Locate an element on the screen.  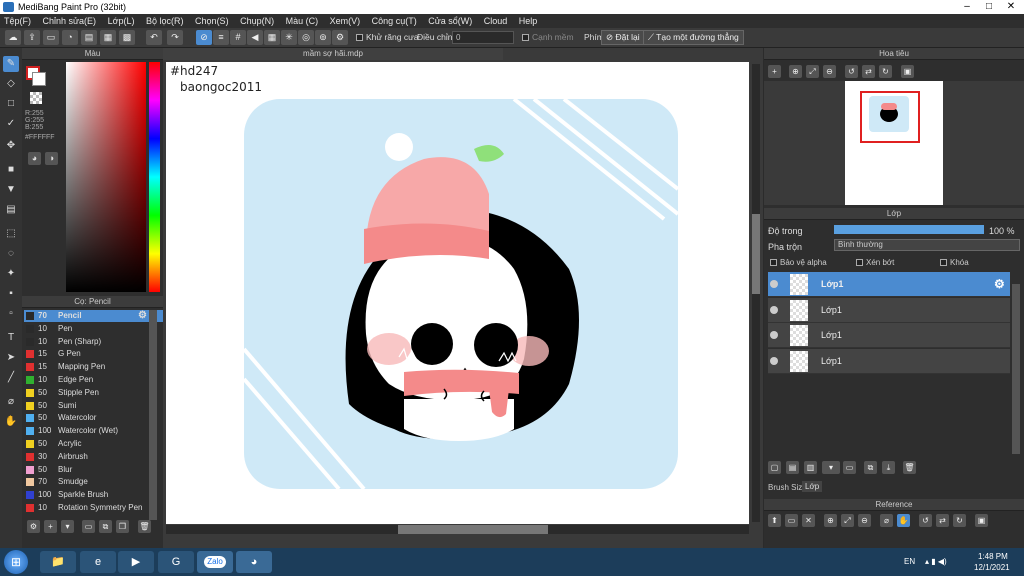
text-tool-icon: T is located at coordinates (11, 338).